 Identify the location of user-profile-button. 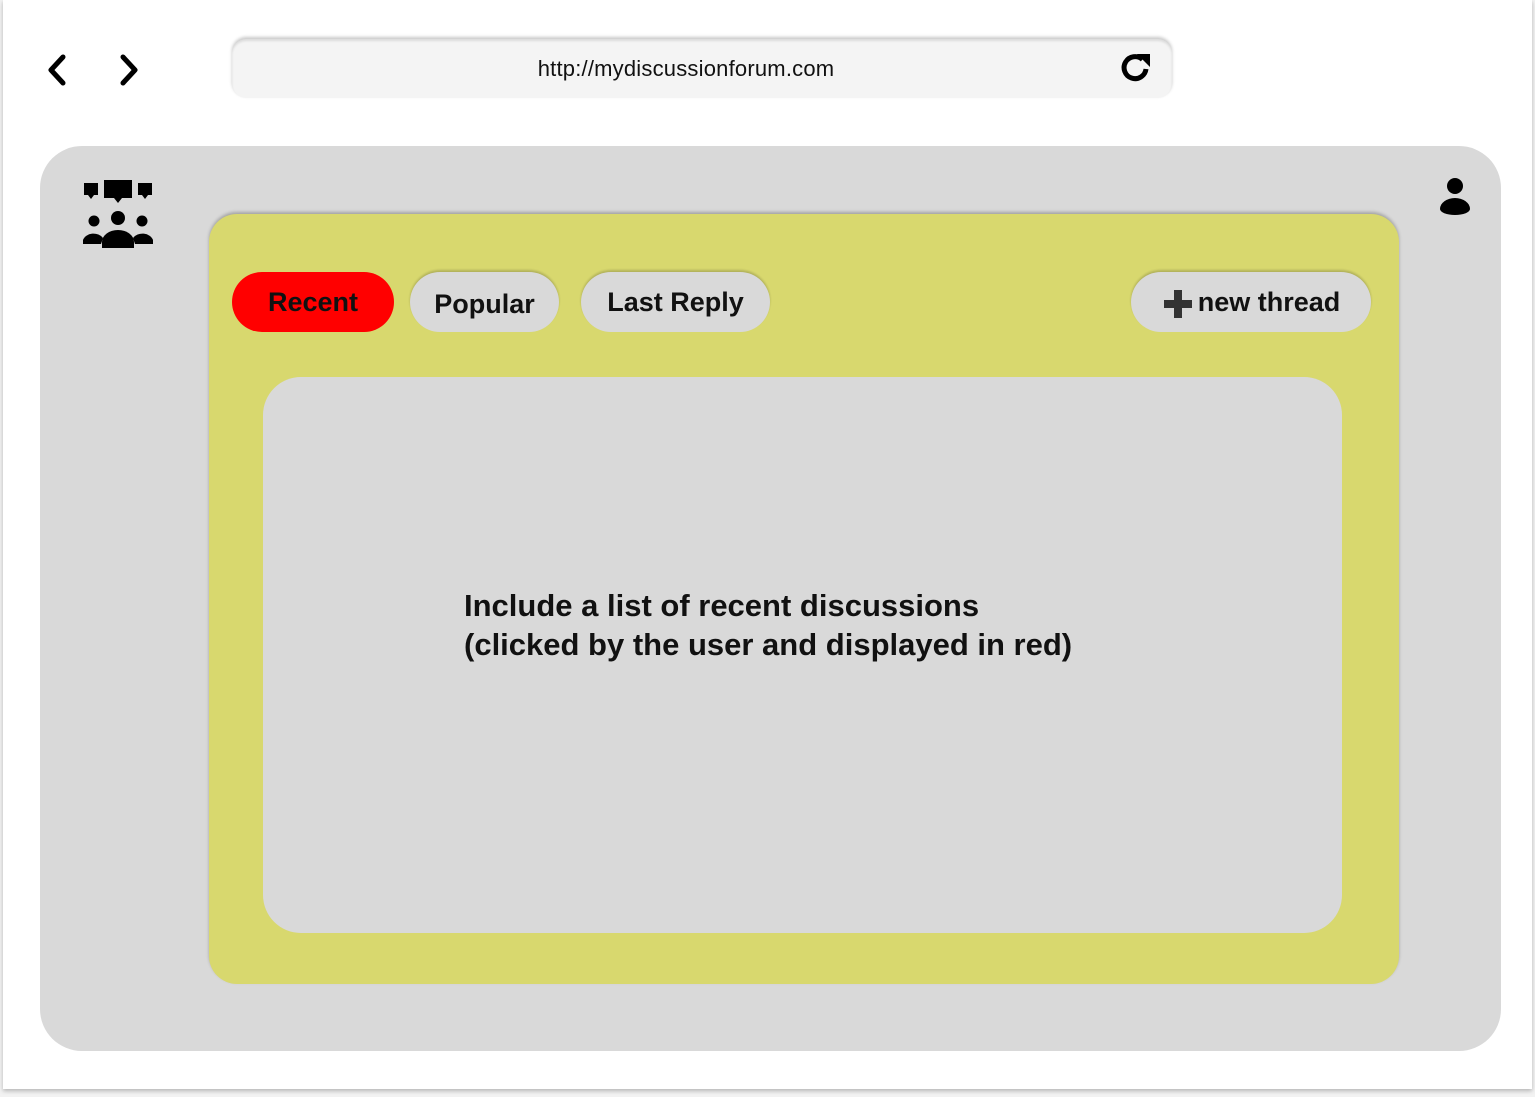
(1455, 196).